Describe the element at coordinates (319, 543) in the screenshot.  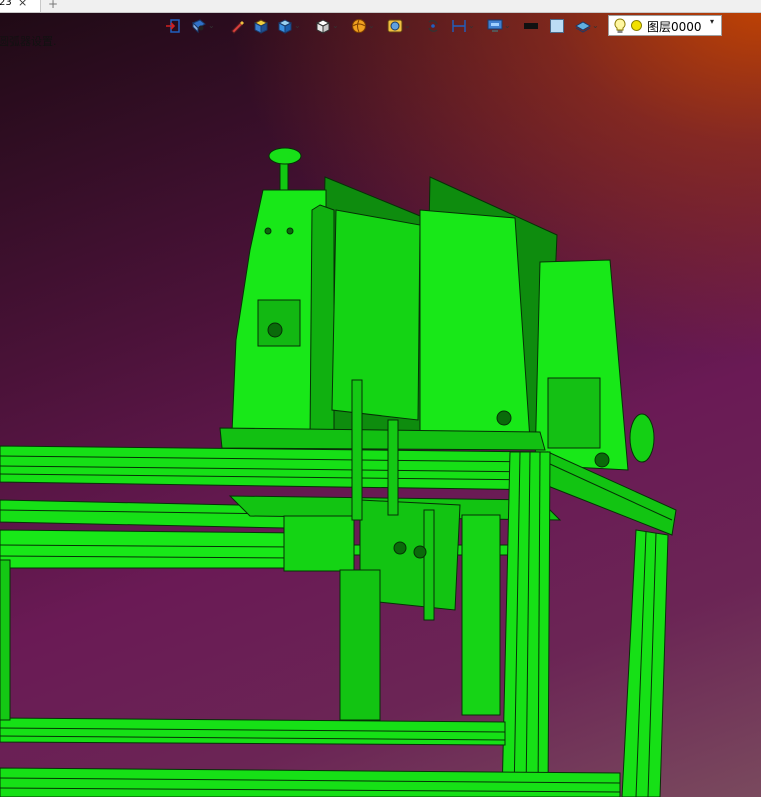
I see `cylinder-block` at that location.